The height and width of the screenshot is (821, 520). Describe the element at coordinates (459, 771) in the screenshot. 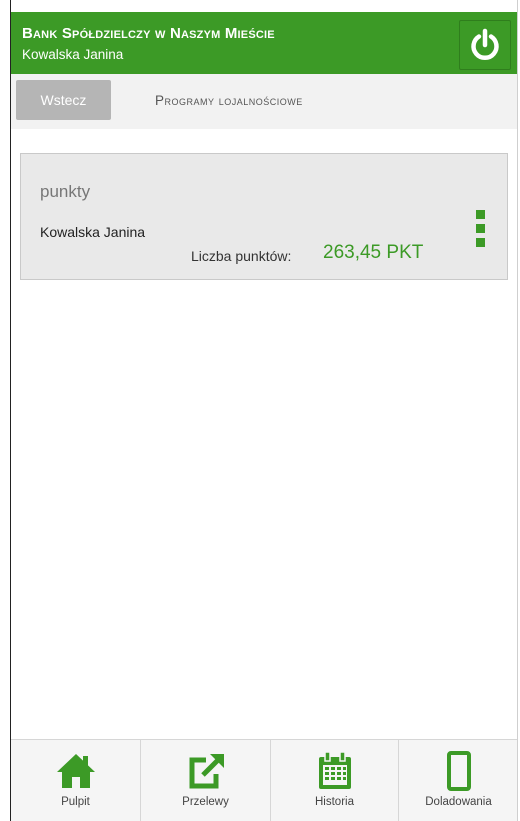

I see `phone-icon` at that location.